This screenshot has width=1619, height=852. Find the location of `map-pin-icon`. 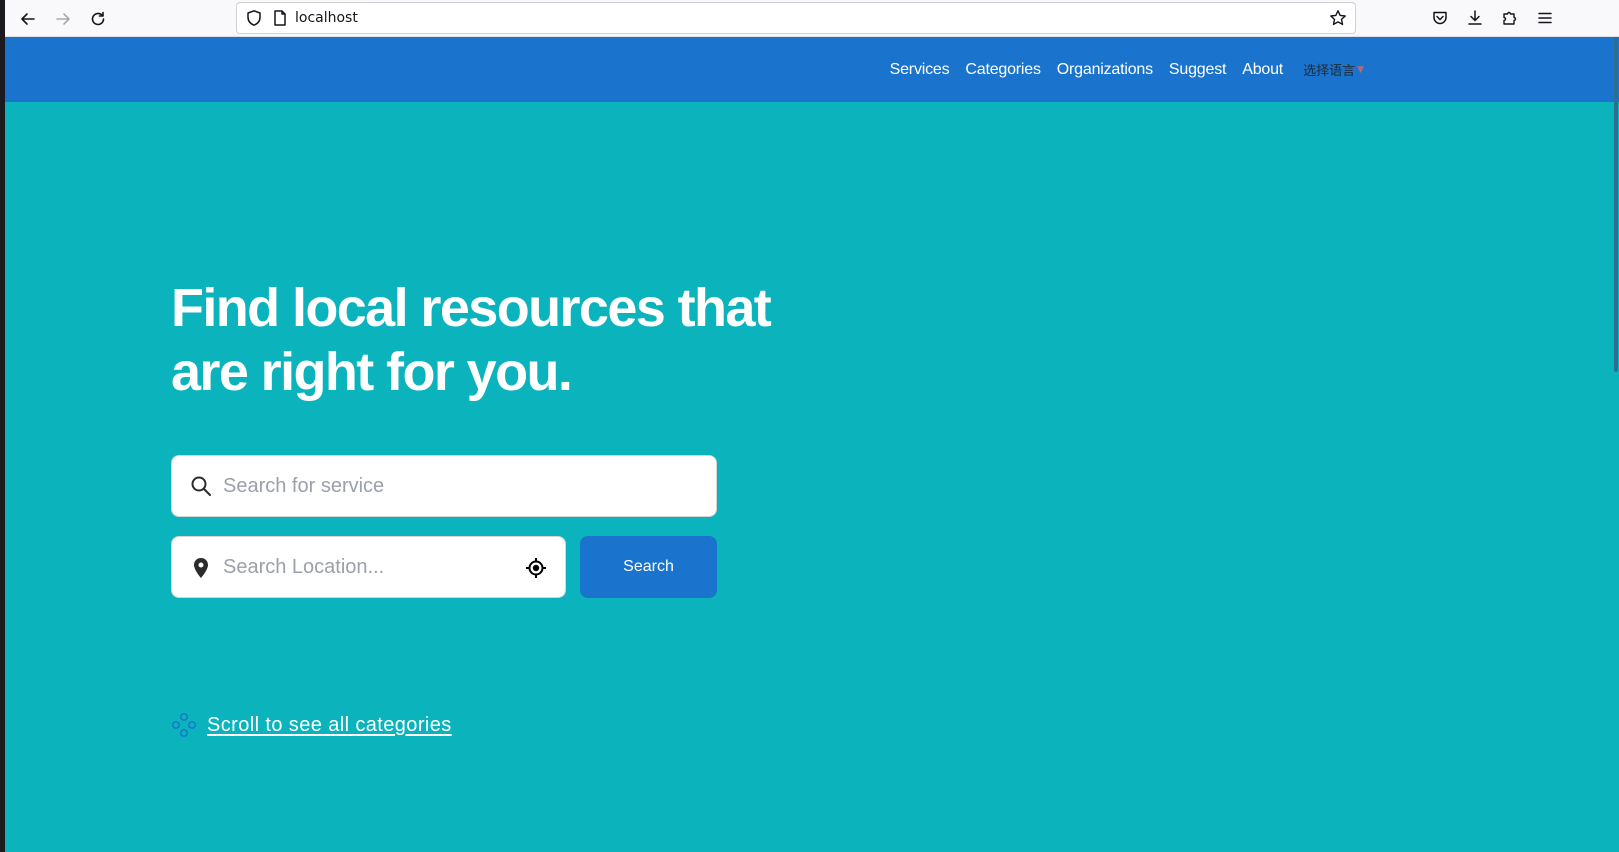

map-pin-icon is located at coordinates (201, 568).